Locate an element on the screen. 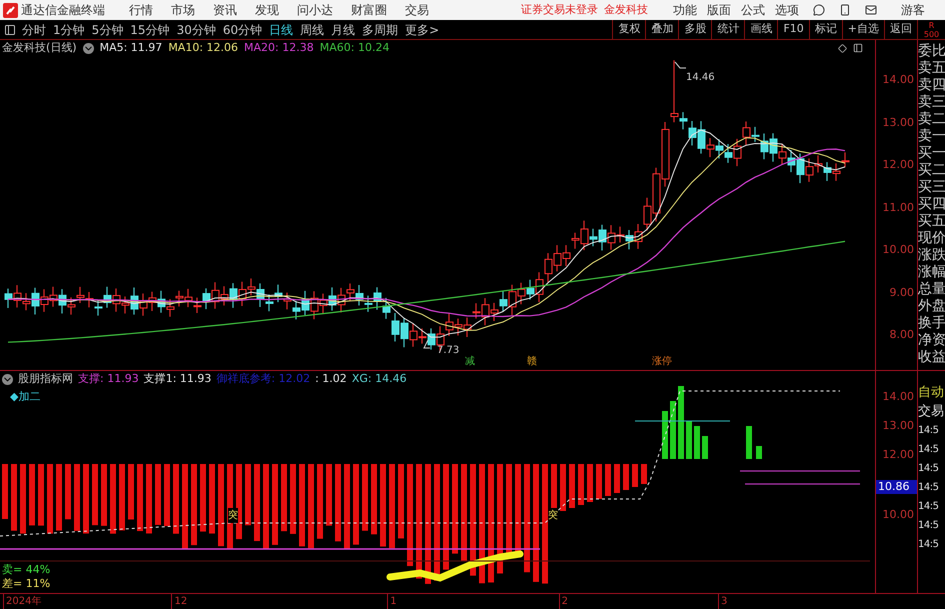 The image size is (945, 609). chart-tool-button: 画线 is located at coordinates (761, 29).